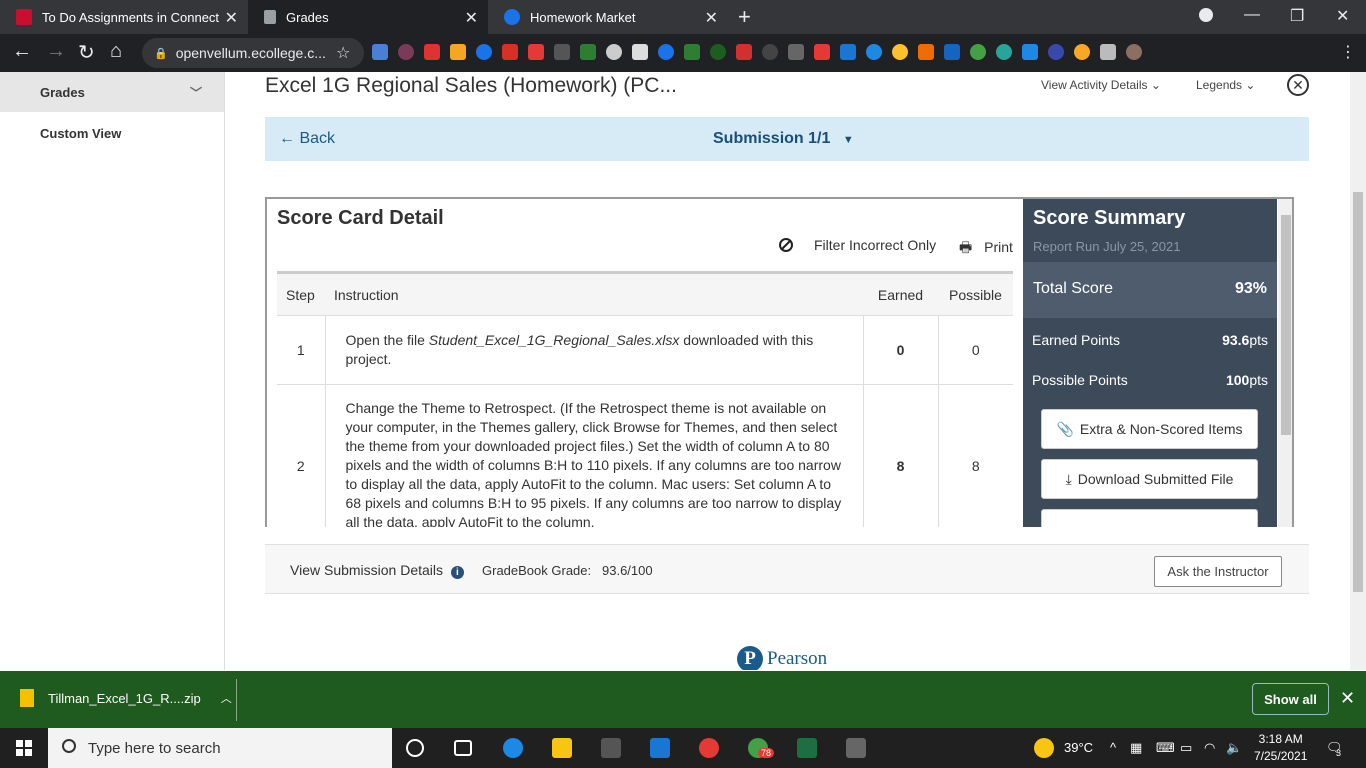 The height and width of the screenshot is (768, 1366). Describe the element at coordinates (1078, 747) in the screenshot. I see `temperature: 39°C` at that location.